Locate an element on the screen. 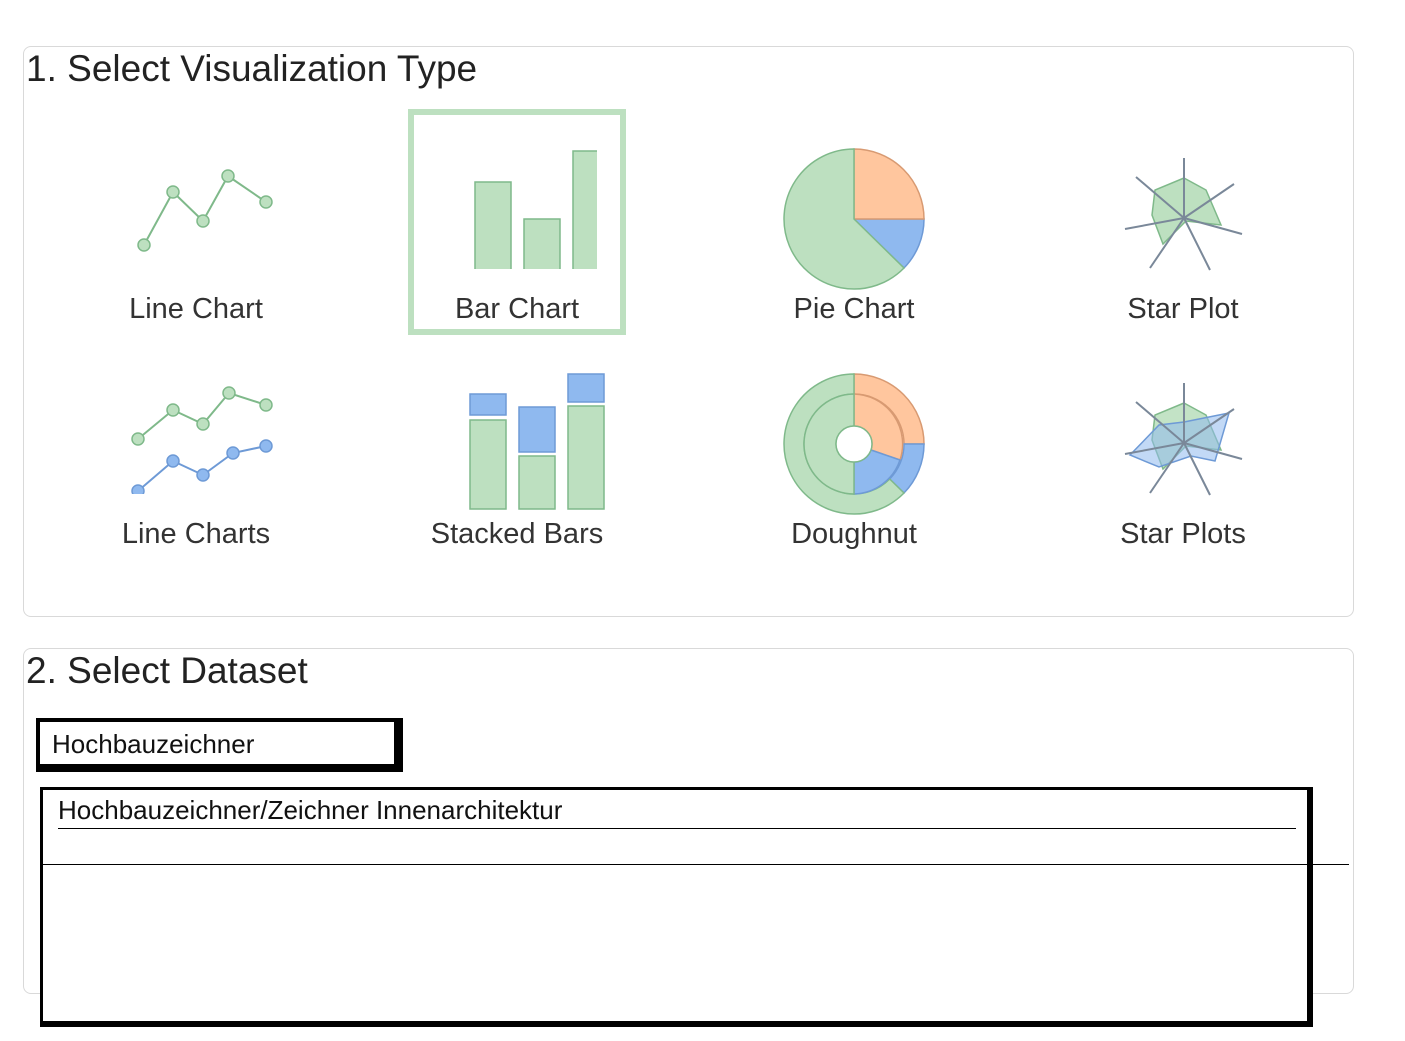  vis-option-line-chart: Line Chart is located at coordinates (196, 222).